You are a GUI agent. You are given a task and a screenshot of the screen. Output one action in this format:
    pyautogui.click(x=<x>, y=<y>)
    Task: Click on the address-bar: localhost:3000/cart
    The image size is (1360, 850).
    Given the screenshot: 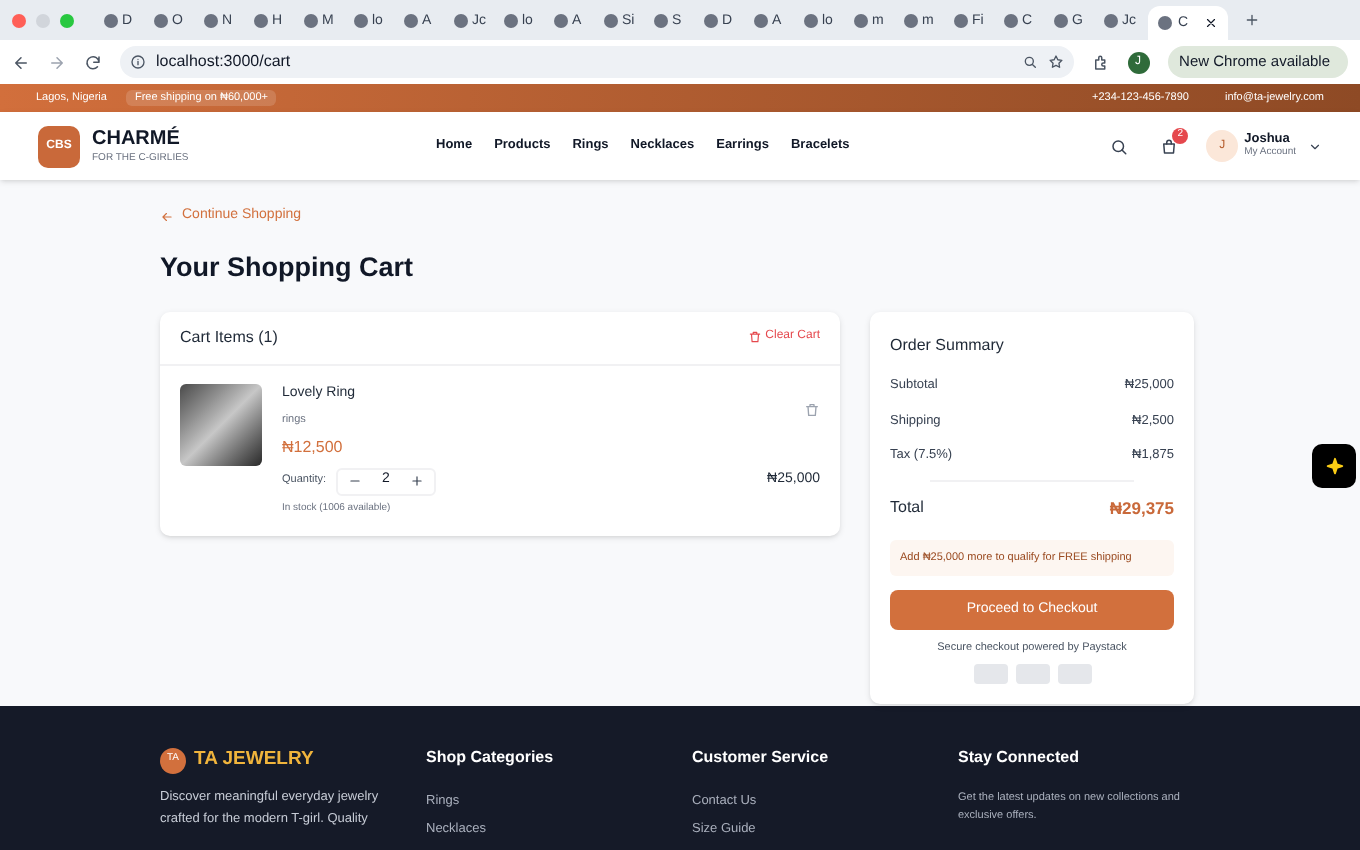 What is the action you would take?
    pyautogui.click(x=597, y=62)
    